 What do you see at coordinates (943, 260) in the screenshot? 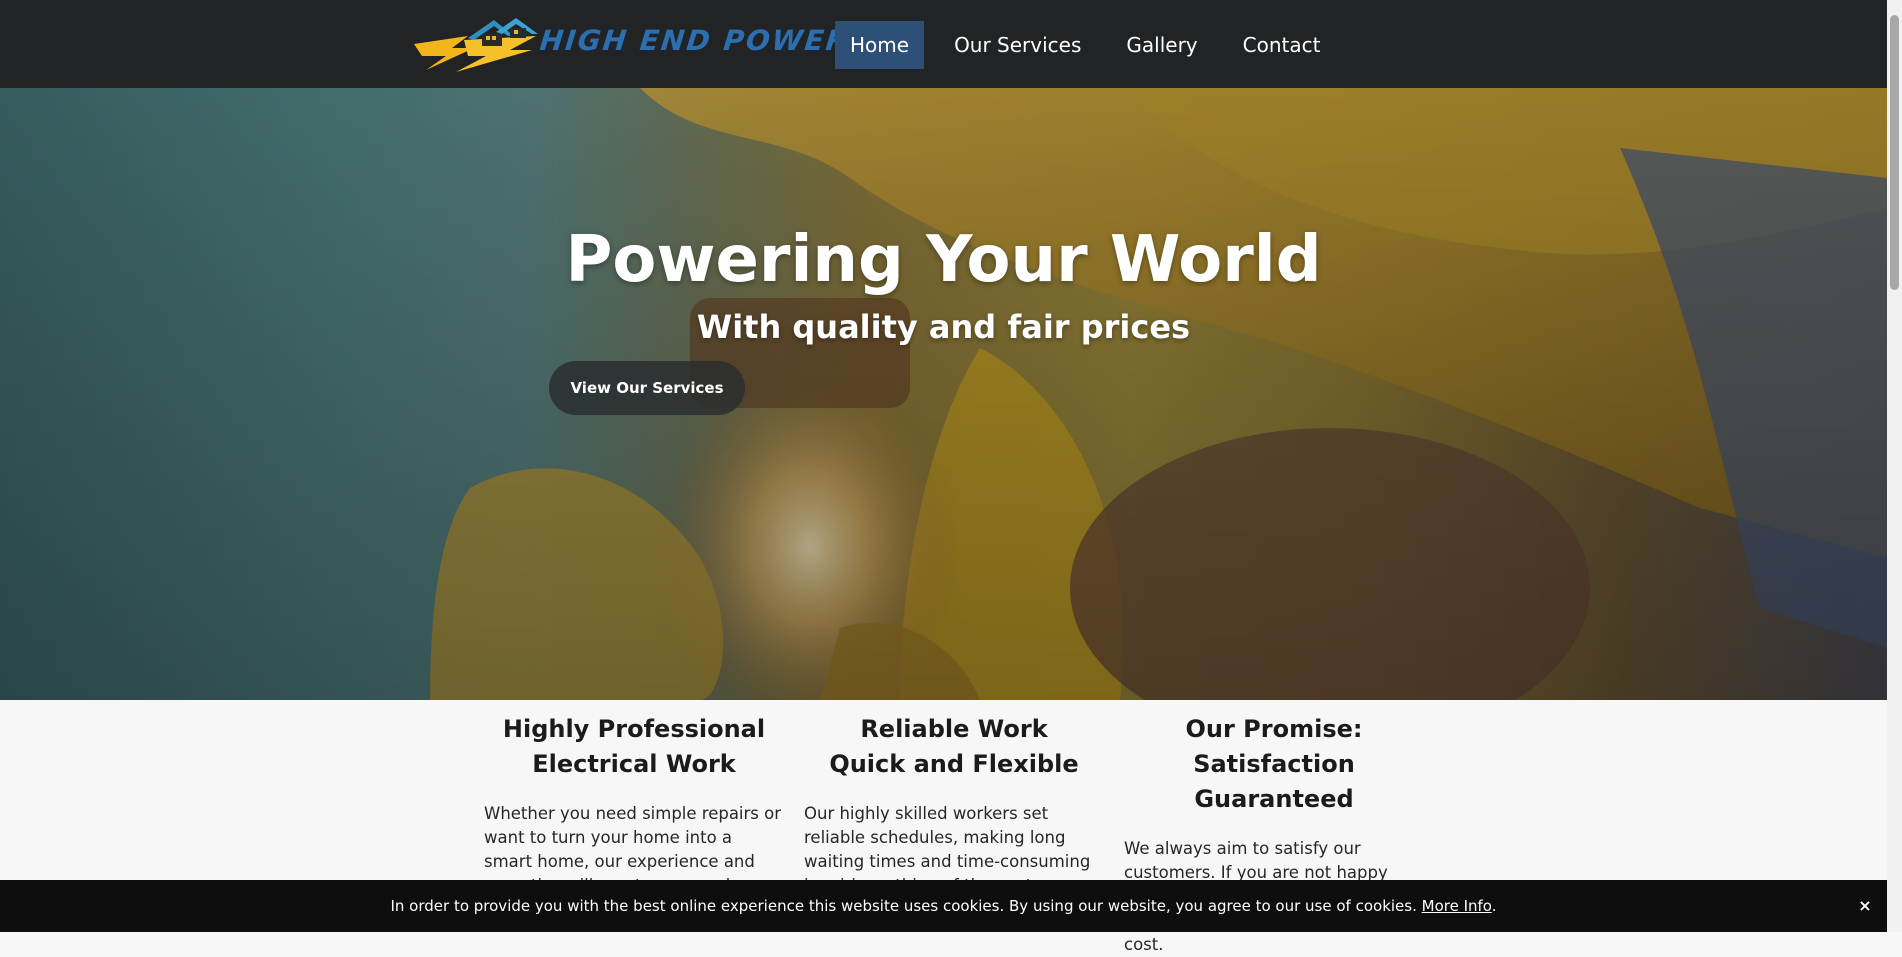
I see `hero-title: Powering Your World` at bounding box center [943, 260].